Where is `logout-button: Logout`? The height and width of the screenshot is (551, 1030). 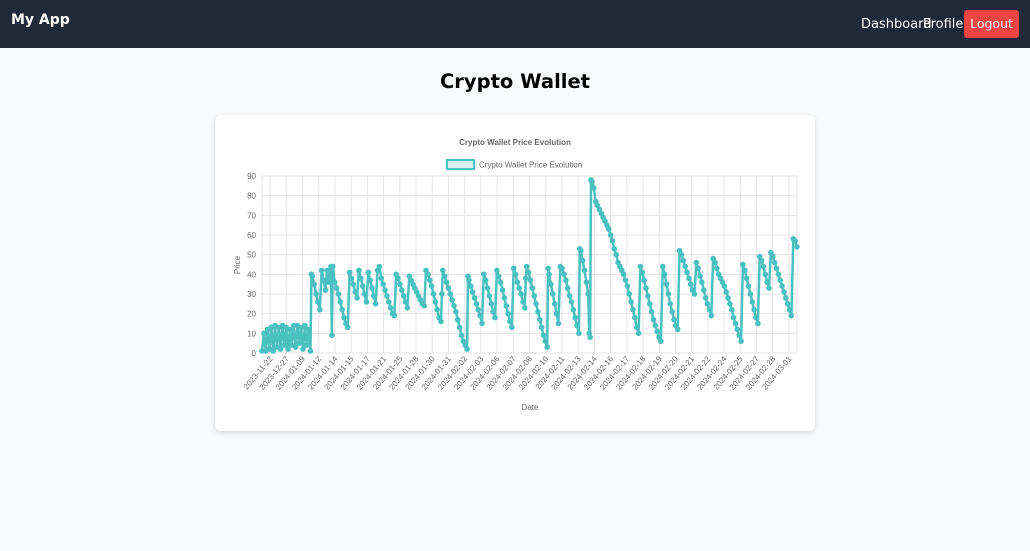 logout-button: Logout is located at coordinates (991, 24).